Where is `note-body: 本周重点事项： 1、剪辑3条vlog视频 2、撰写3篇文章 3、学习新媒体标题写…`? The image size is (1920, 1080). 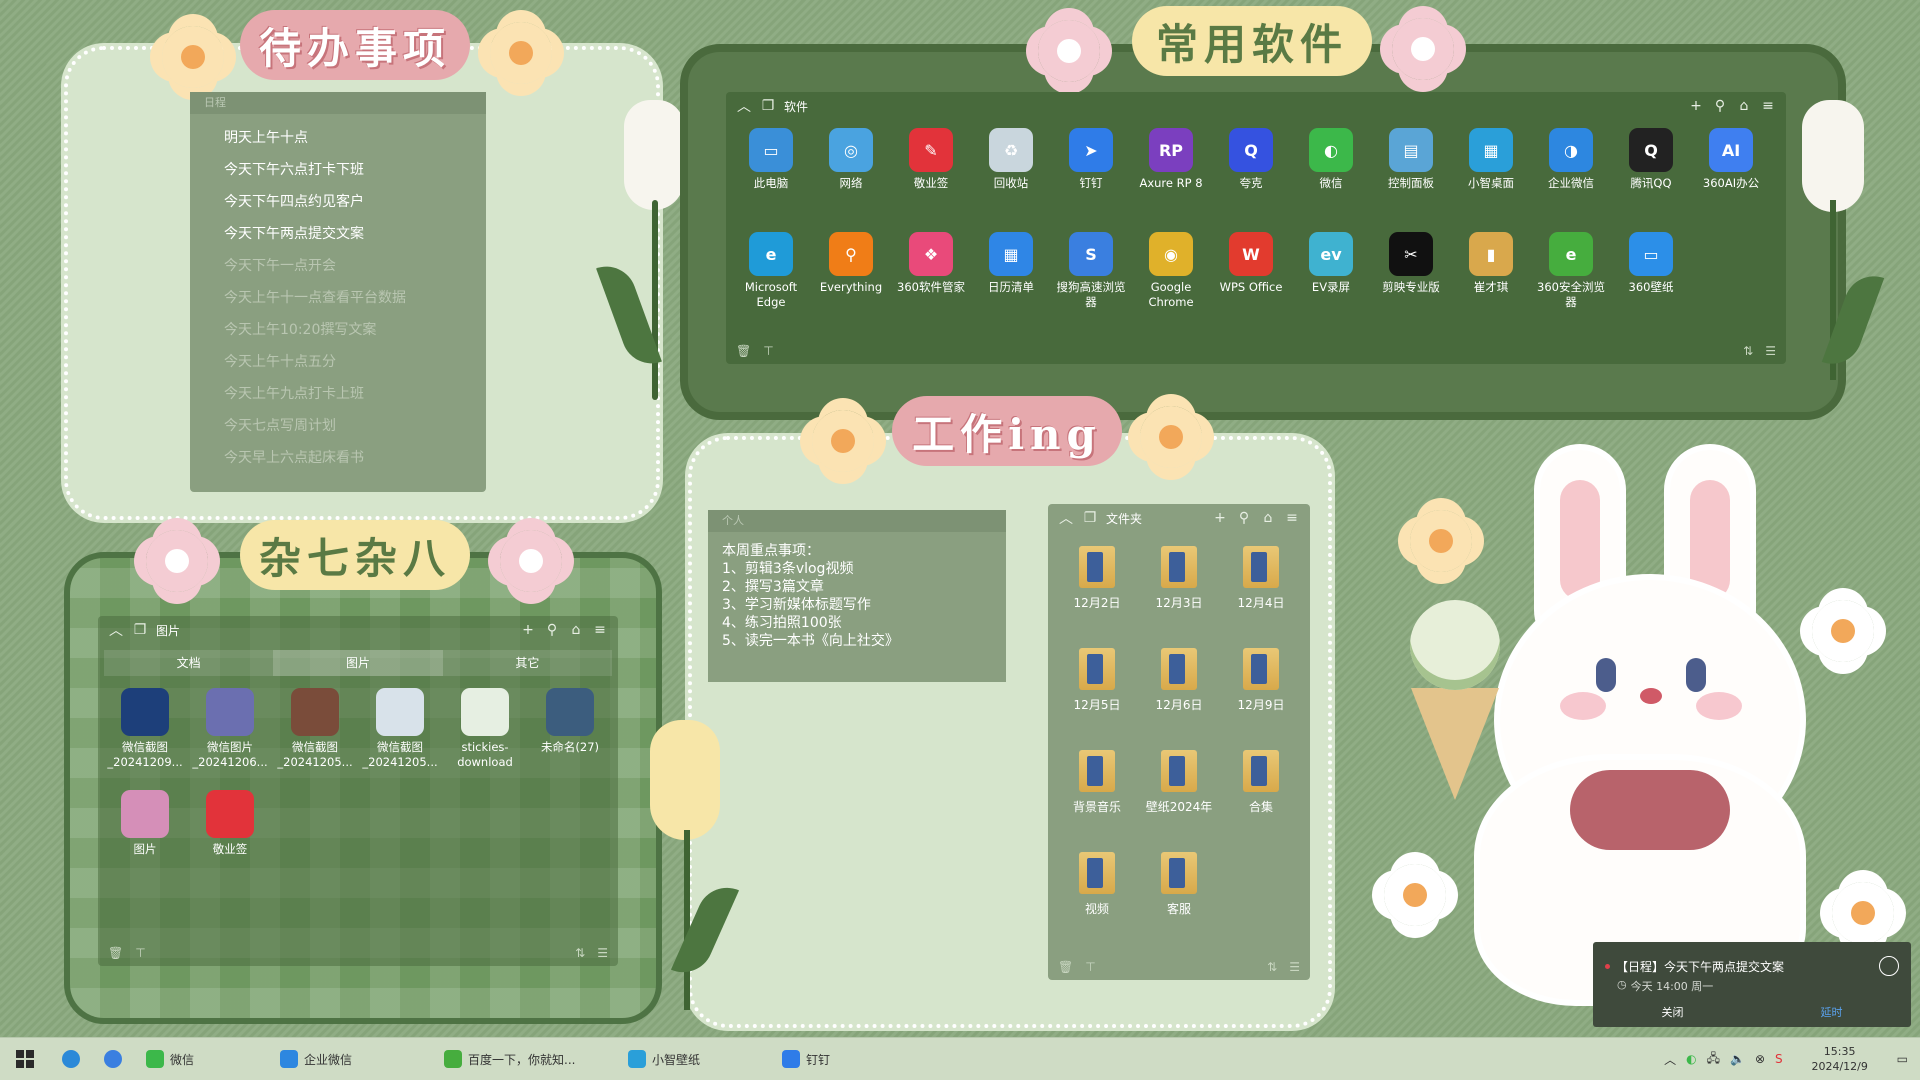 note-body: 本周重点事项： 1、剪辑3条vlog视频 2、撰写3篇文章 3、学习新媒体标题写… is located at coordinates (857, 596).